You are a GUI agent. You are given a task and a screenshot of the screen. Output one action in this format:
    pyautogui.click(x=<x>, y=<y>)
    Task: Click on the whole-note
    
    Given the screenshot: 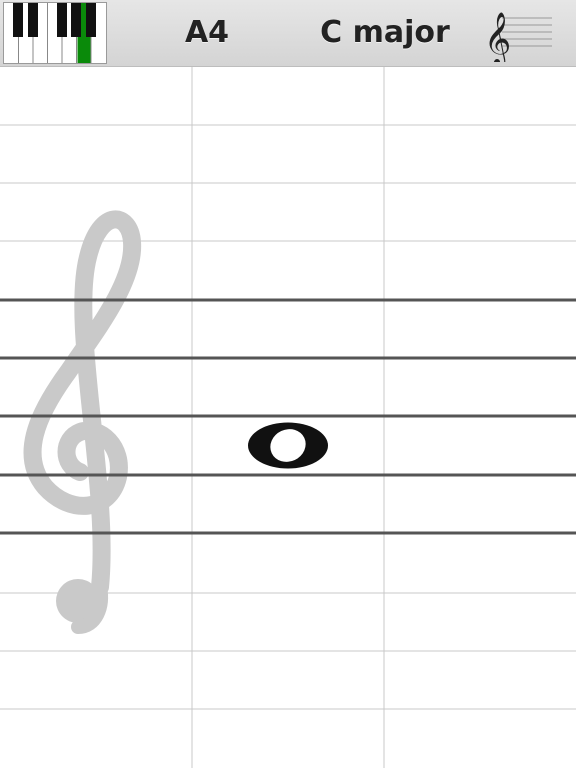 What is the action you would take?
    pyautogui.click(x=288, y=445)
    